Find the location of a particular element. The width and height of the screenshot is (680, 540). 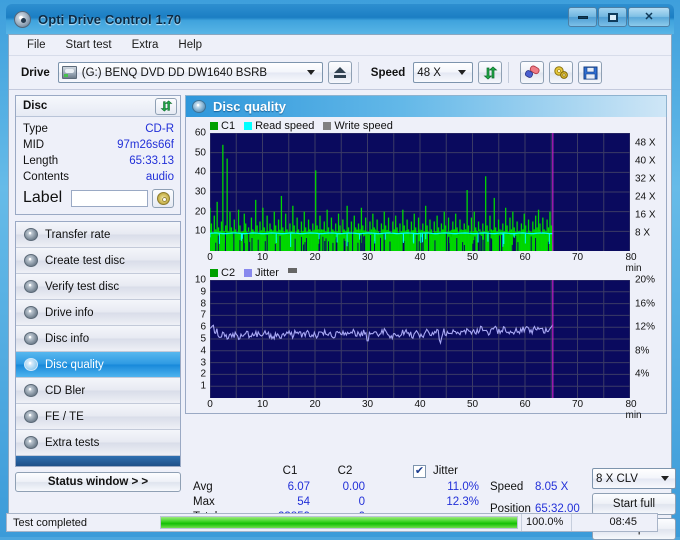

resize-grip-icon is located at coordinates (650, 522).